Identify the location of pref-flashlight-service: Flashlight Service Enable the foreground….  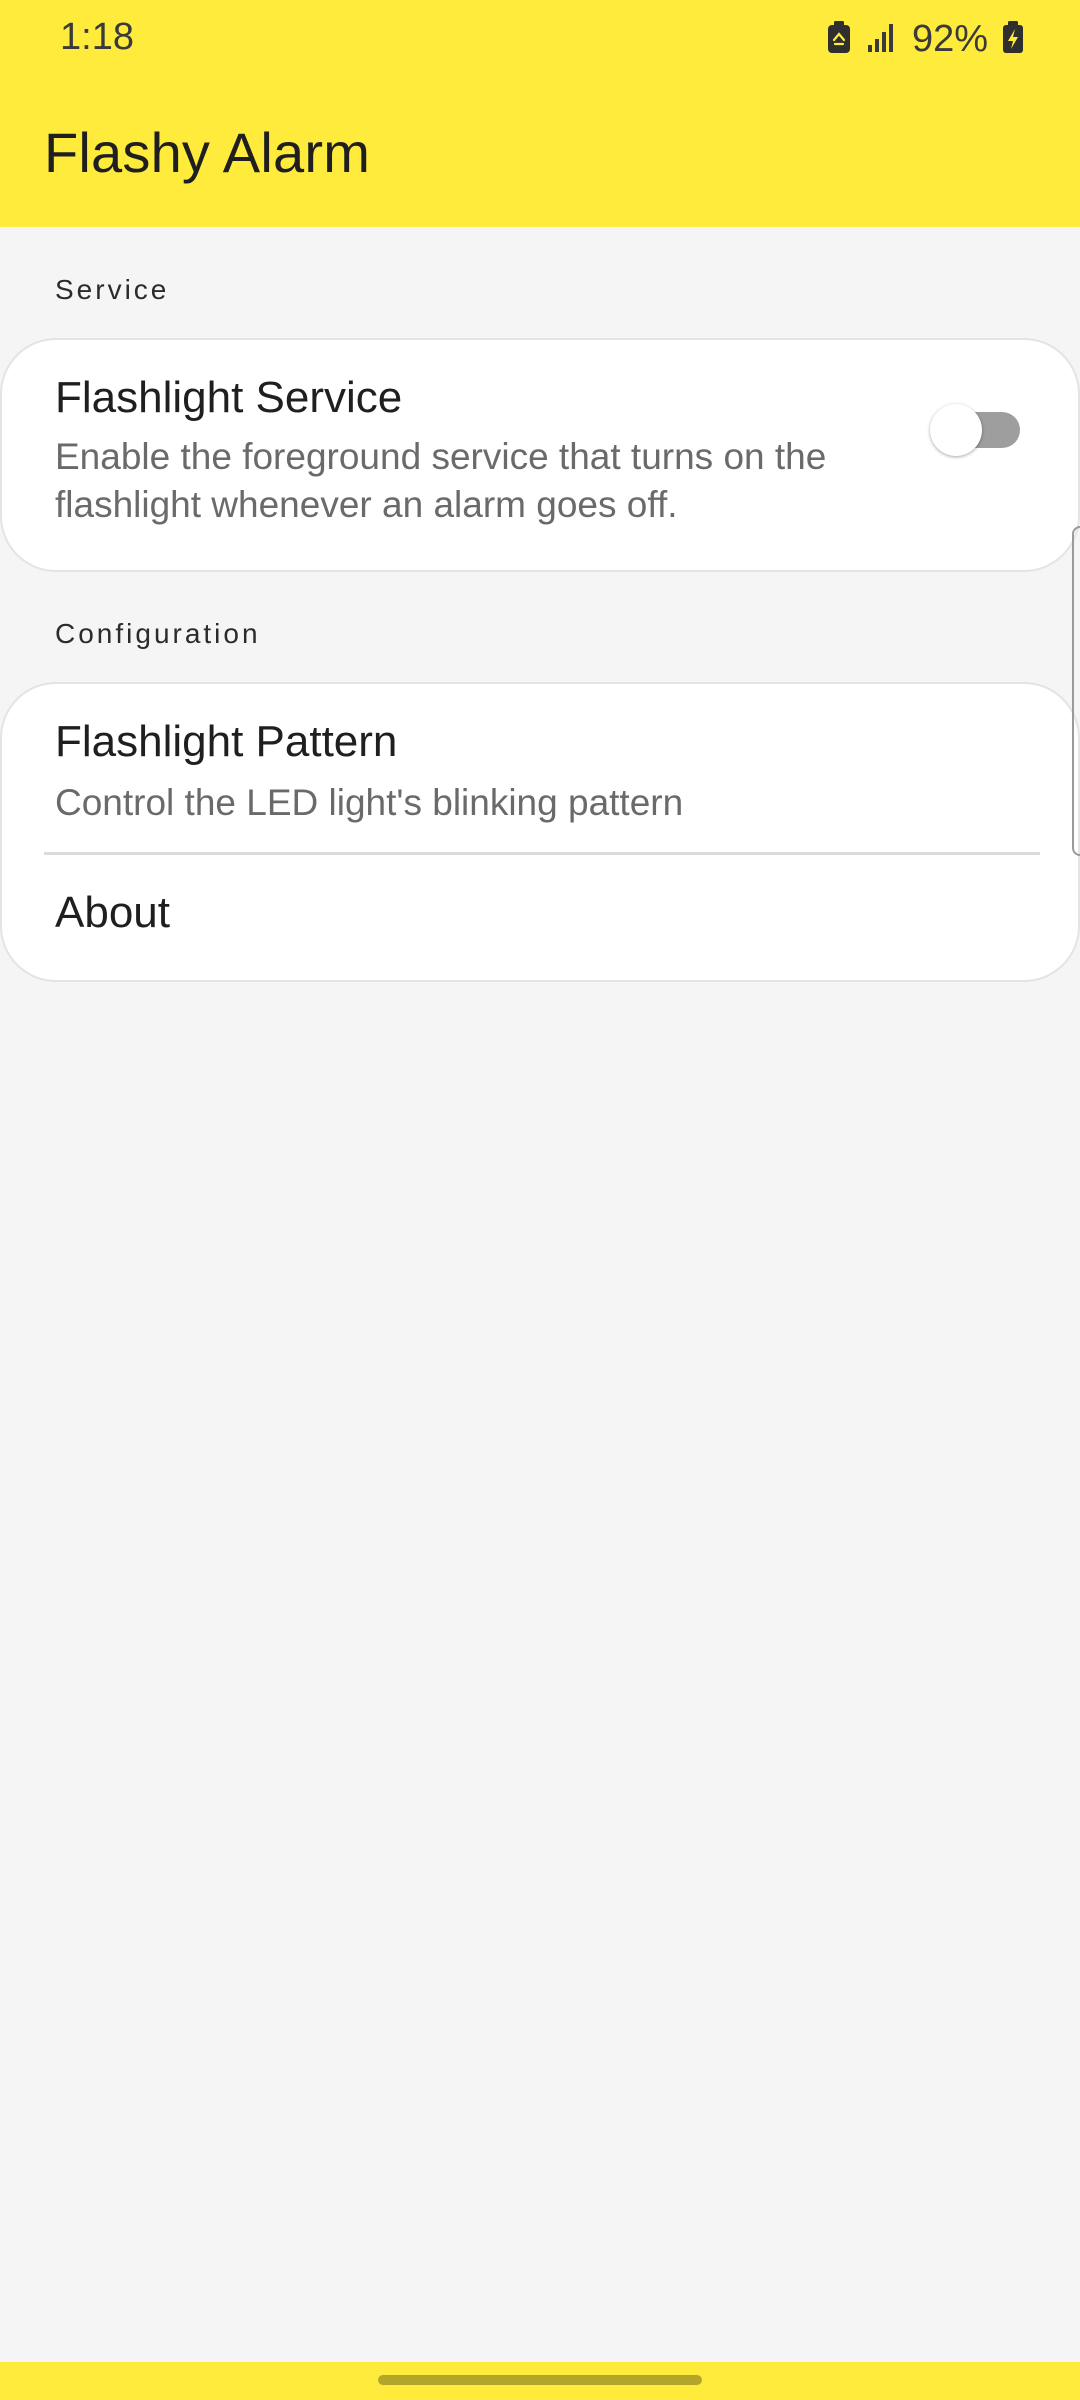
(540, 455).